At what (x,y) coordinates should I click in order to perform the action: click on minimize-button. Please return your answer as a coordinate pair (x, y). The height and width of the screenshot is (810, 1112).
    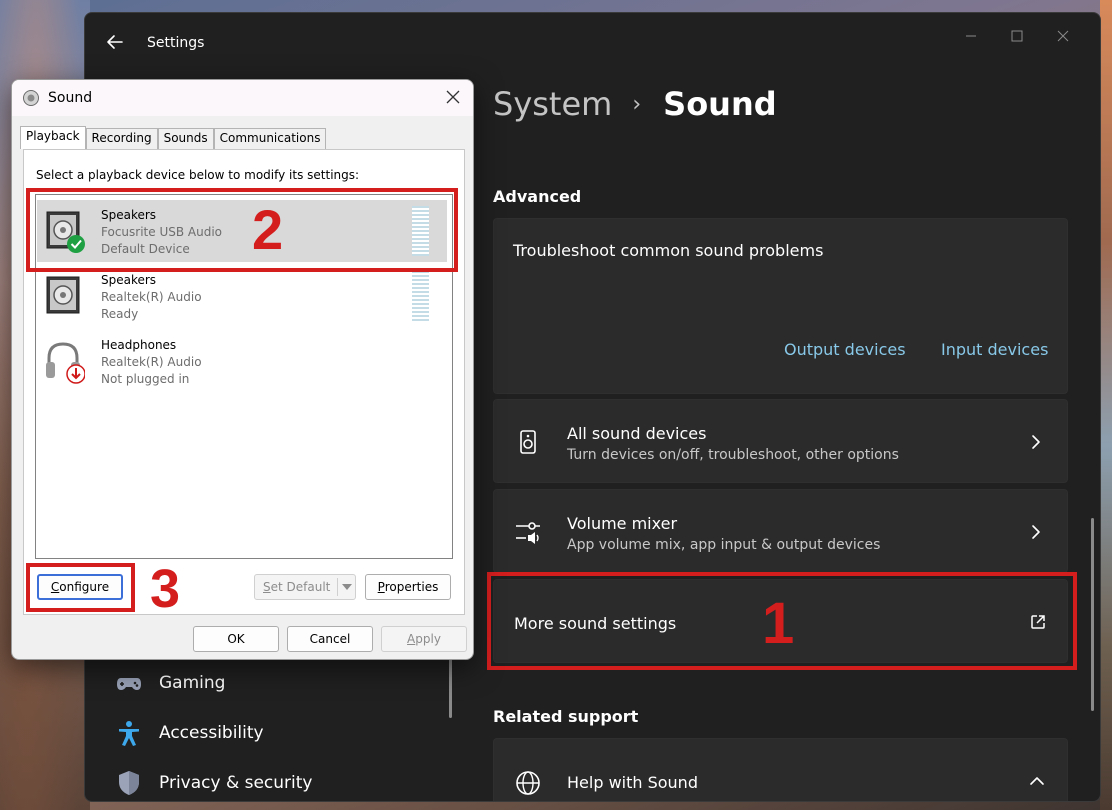
    Looking at the image, I should click on (971, 36).